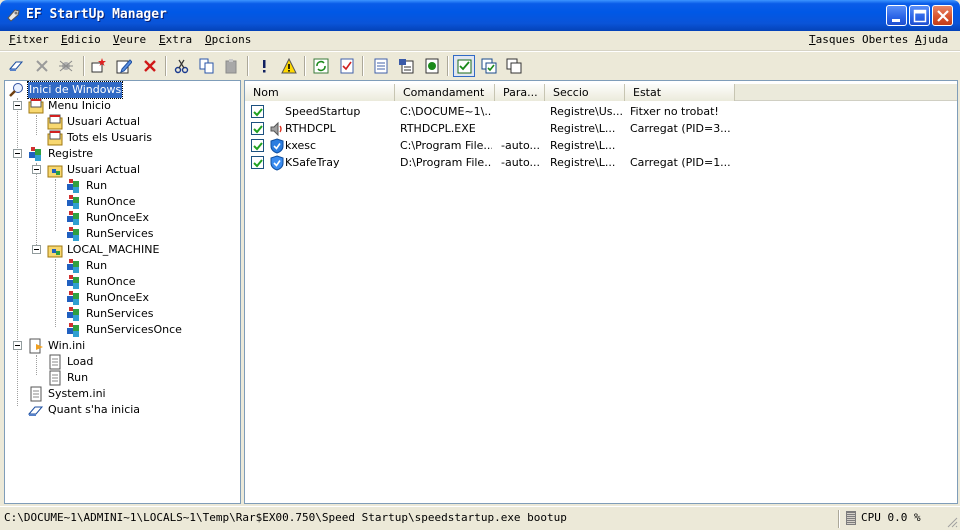  I want to click on paste-button, so click(232, 66).